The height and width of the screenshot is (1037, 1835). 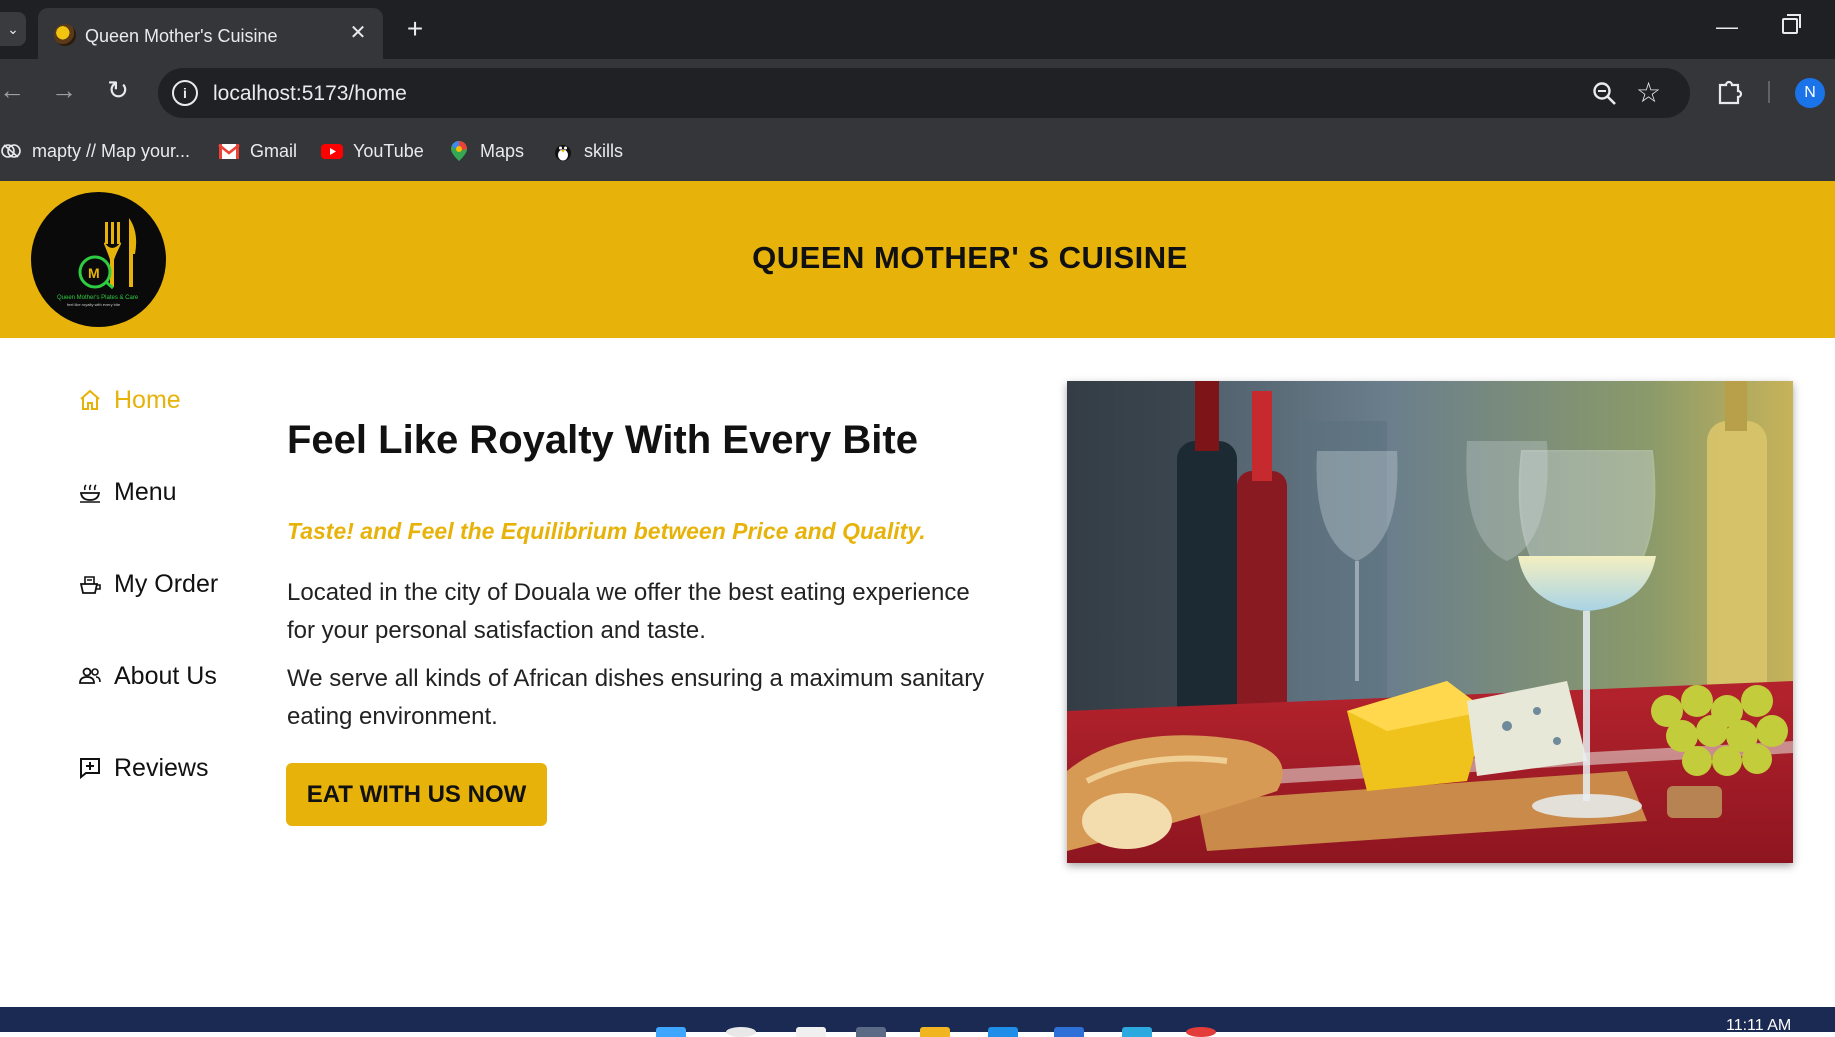 What do you see at coordinates (924, 93) in the screenshot?
I see `address-bar: i localhost:5173/home ☆` at bounding box center [924, 93].